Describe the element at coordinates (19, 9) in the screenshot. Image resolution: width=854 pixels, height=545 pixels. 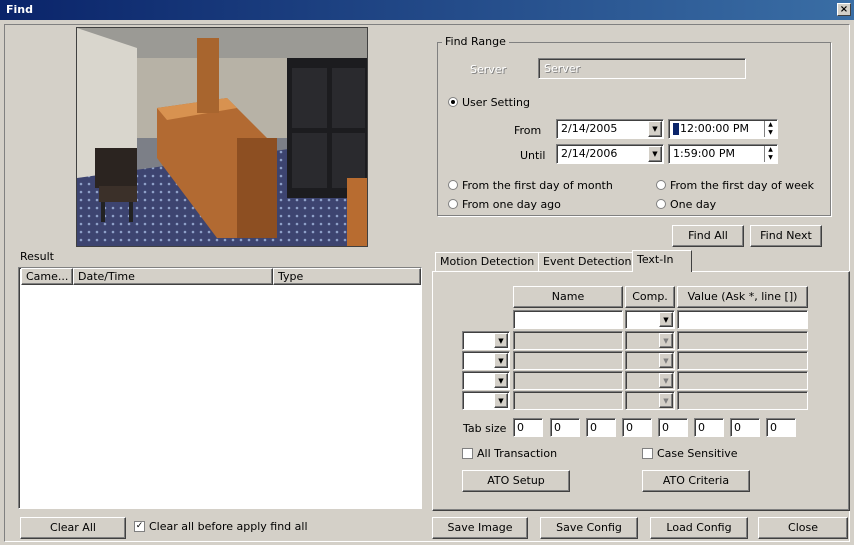
I see `window-title: Find` at that location.